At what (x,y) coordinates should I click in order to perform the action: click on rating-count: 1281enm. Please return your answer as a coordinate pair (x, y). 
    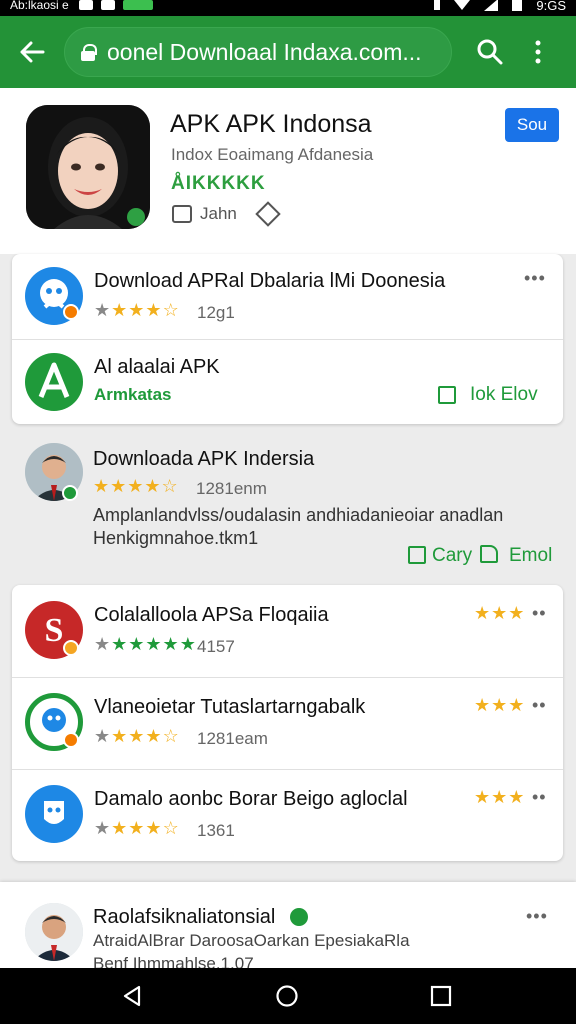
    Looking at the image, I should click on (231, 488).